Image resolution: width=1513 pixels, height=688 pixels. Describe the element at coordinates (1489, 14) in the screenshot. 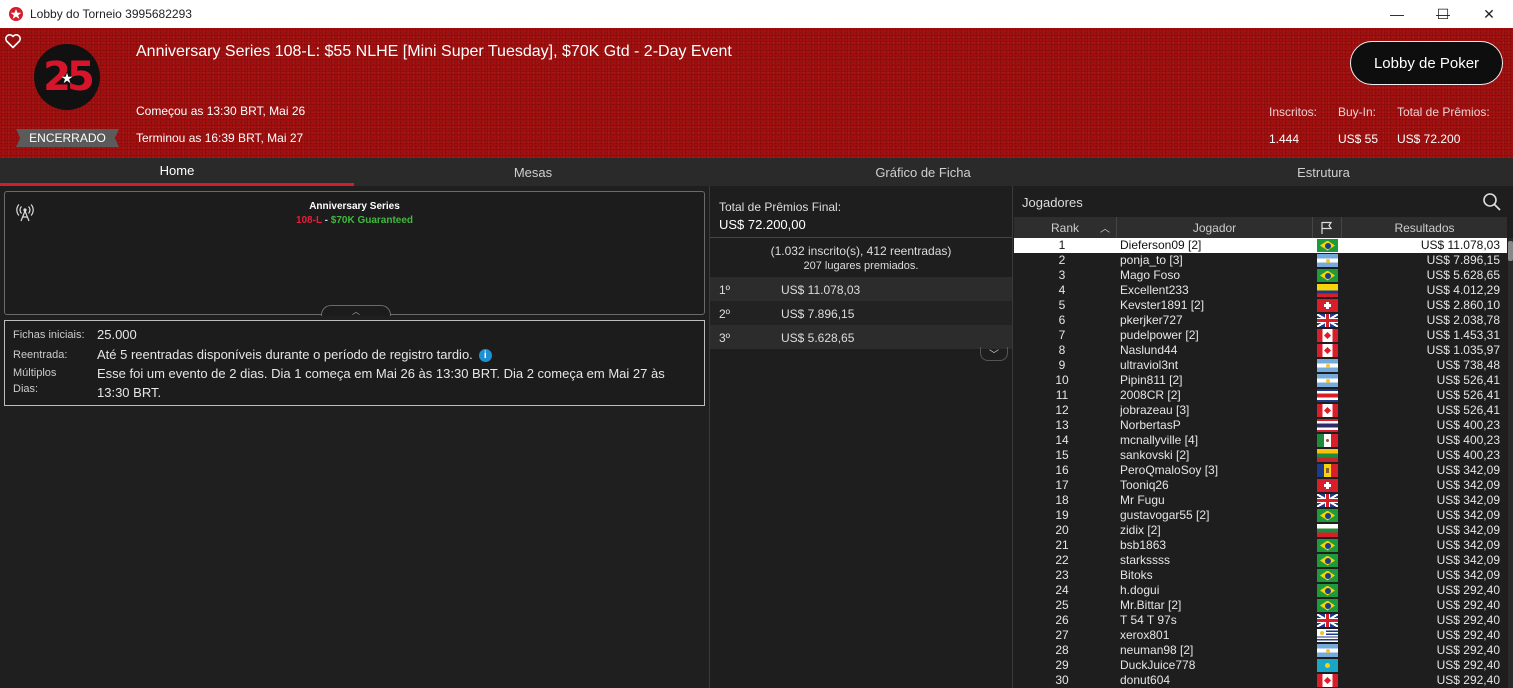

I see `close-button: ✕` at that location.